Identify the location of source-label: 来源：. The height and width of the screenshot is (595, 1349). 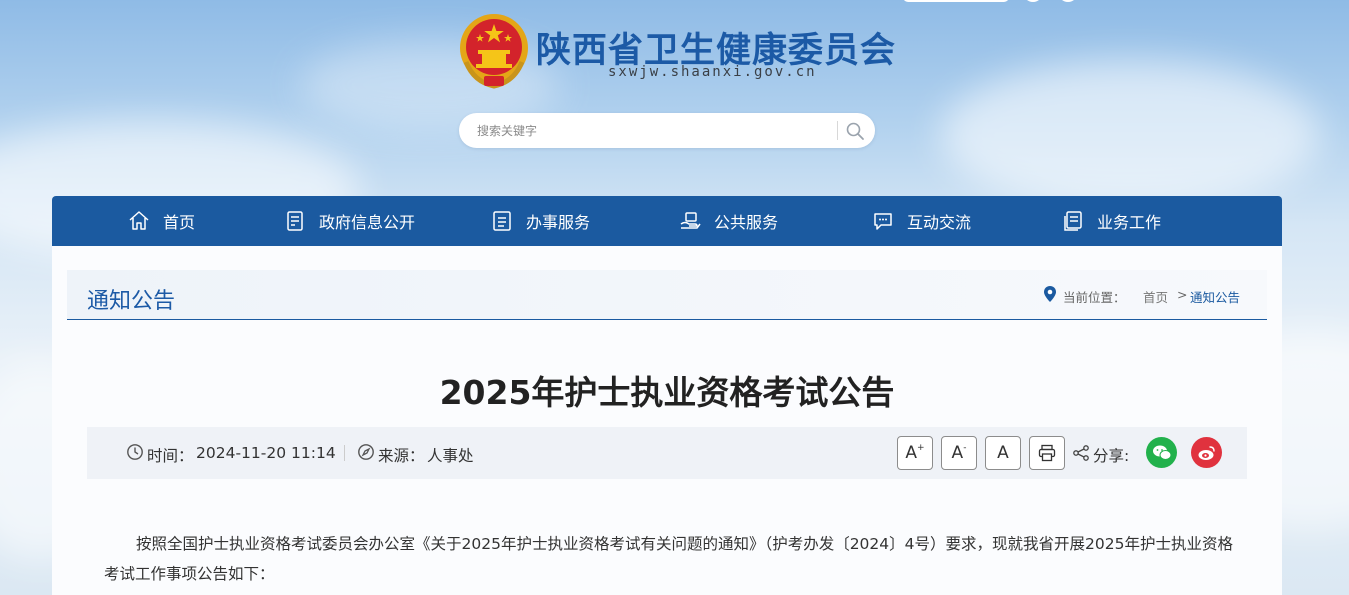
(401, 456).